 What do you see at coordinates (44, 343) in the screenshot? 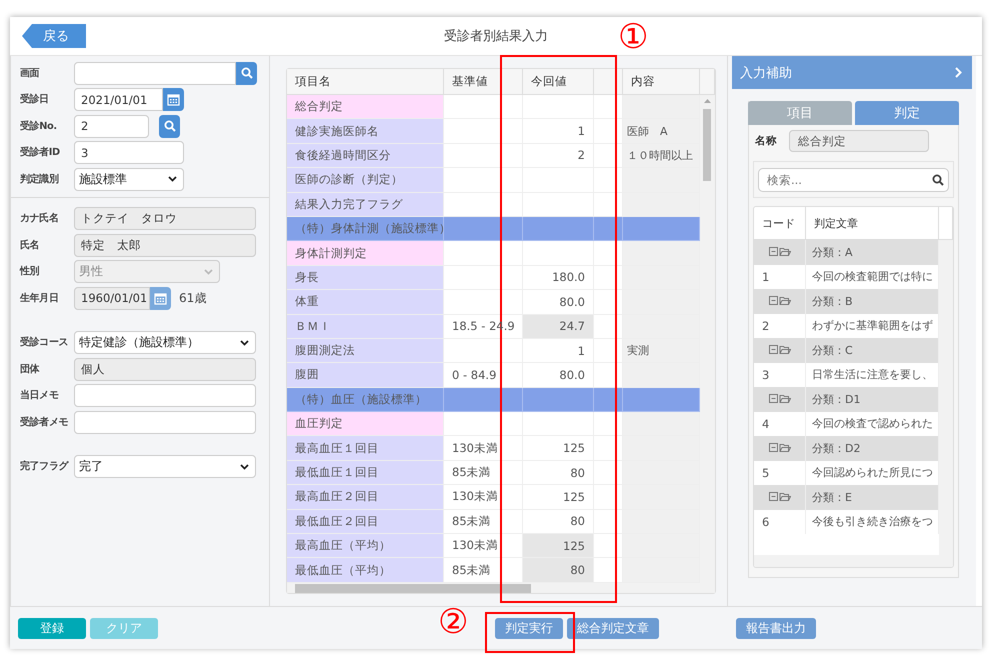
I see `field-label: 受診コース` at bounding box center [44, 343].